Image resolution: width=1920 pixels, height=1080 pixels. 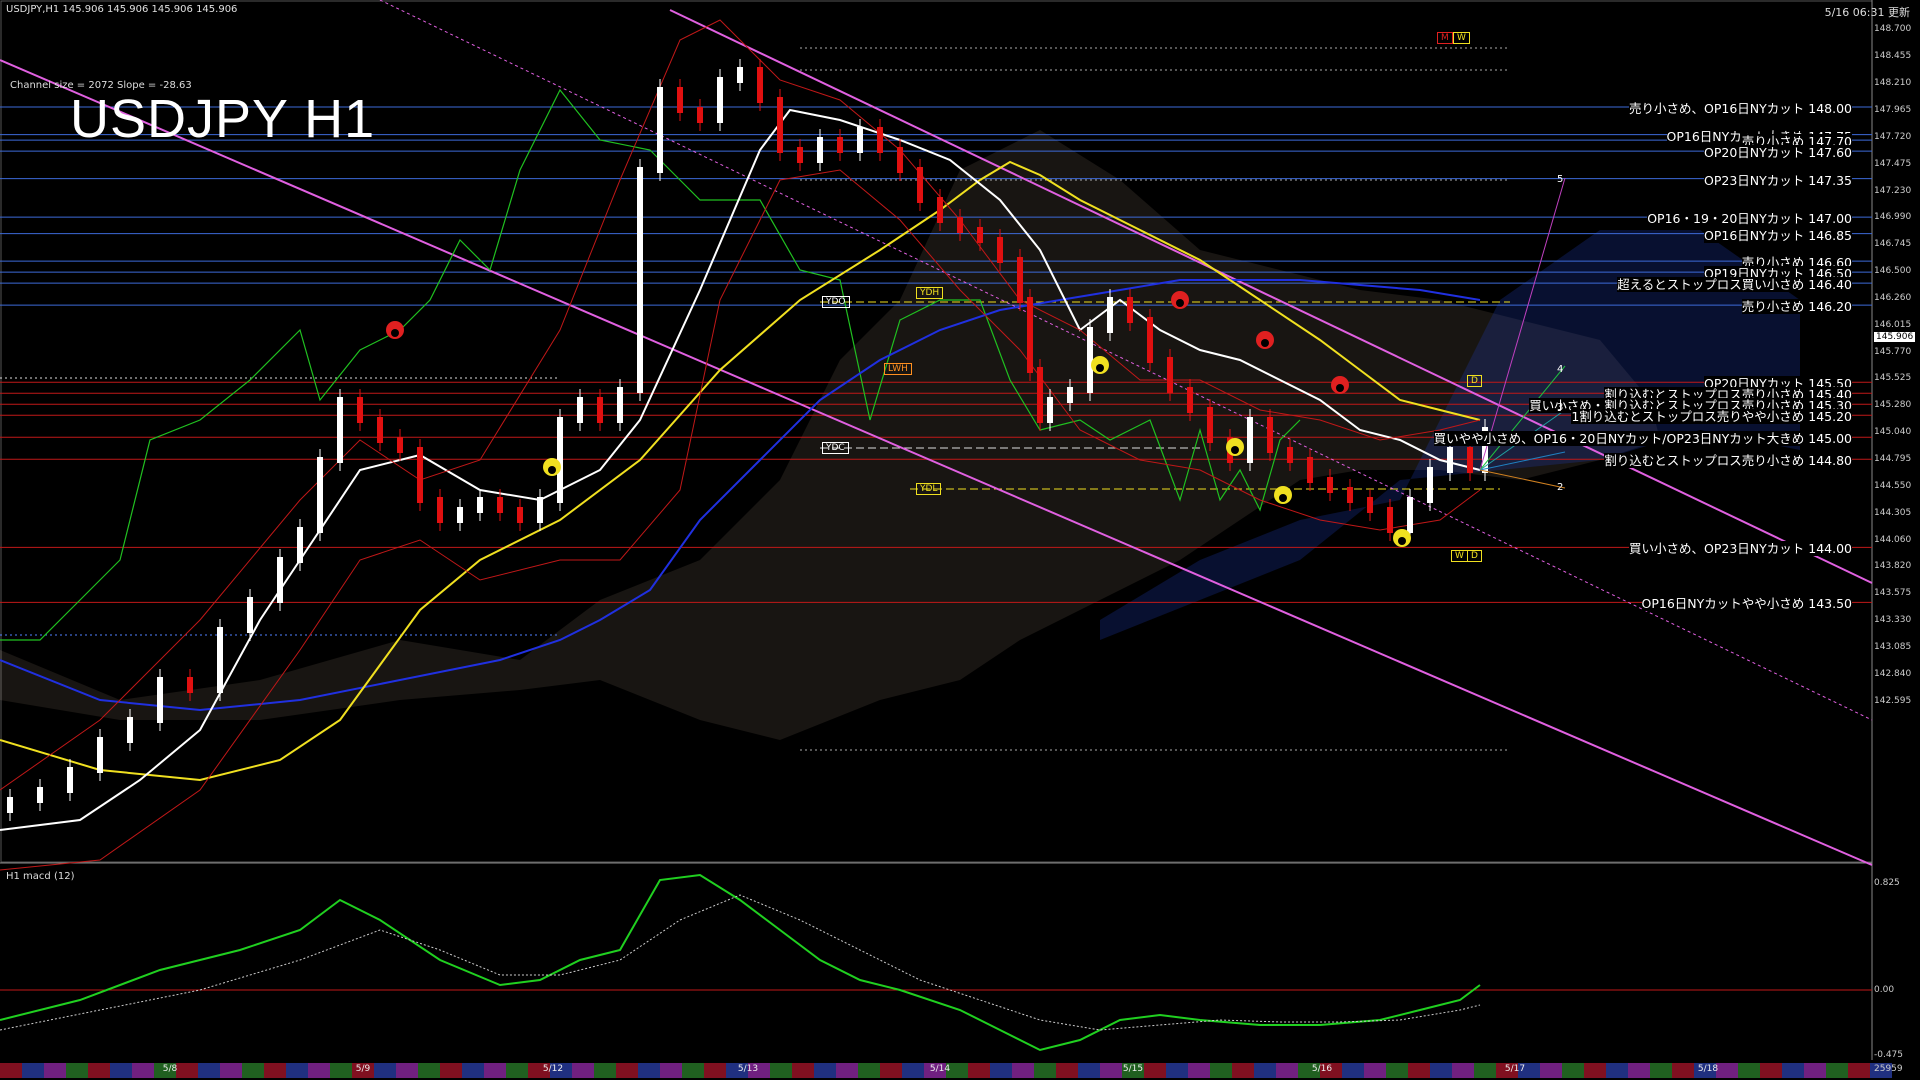 I want to click on price-tick-label: 148.700, so click(x=1893, y=29).